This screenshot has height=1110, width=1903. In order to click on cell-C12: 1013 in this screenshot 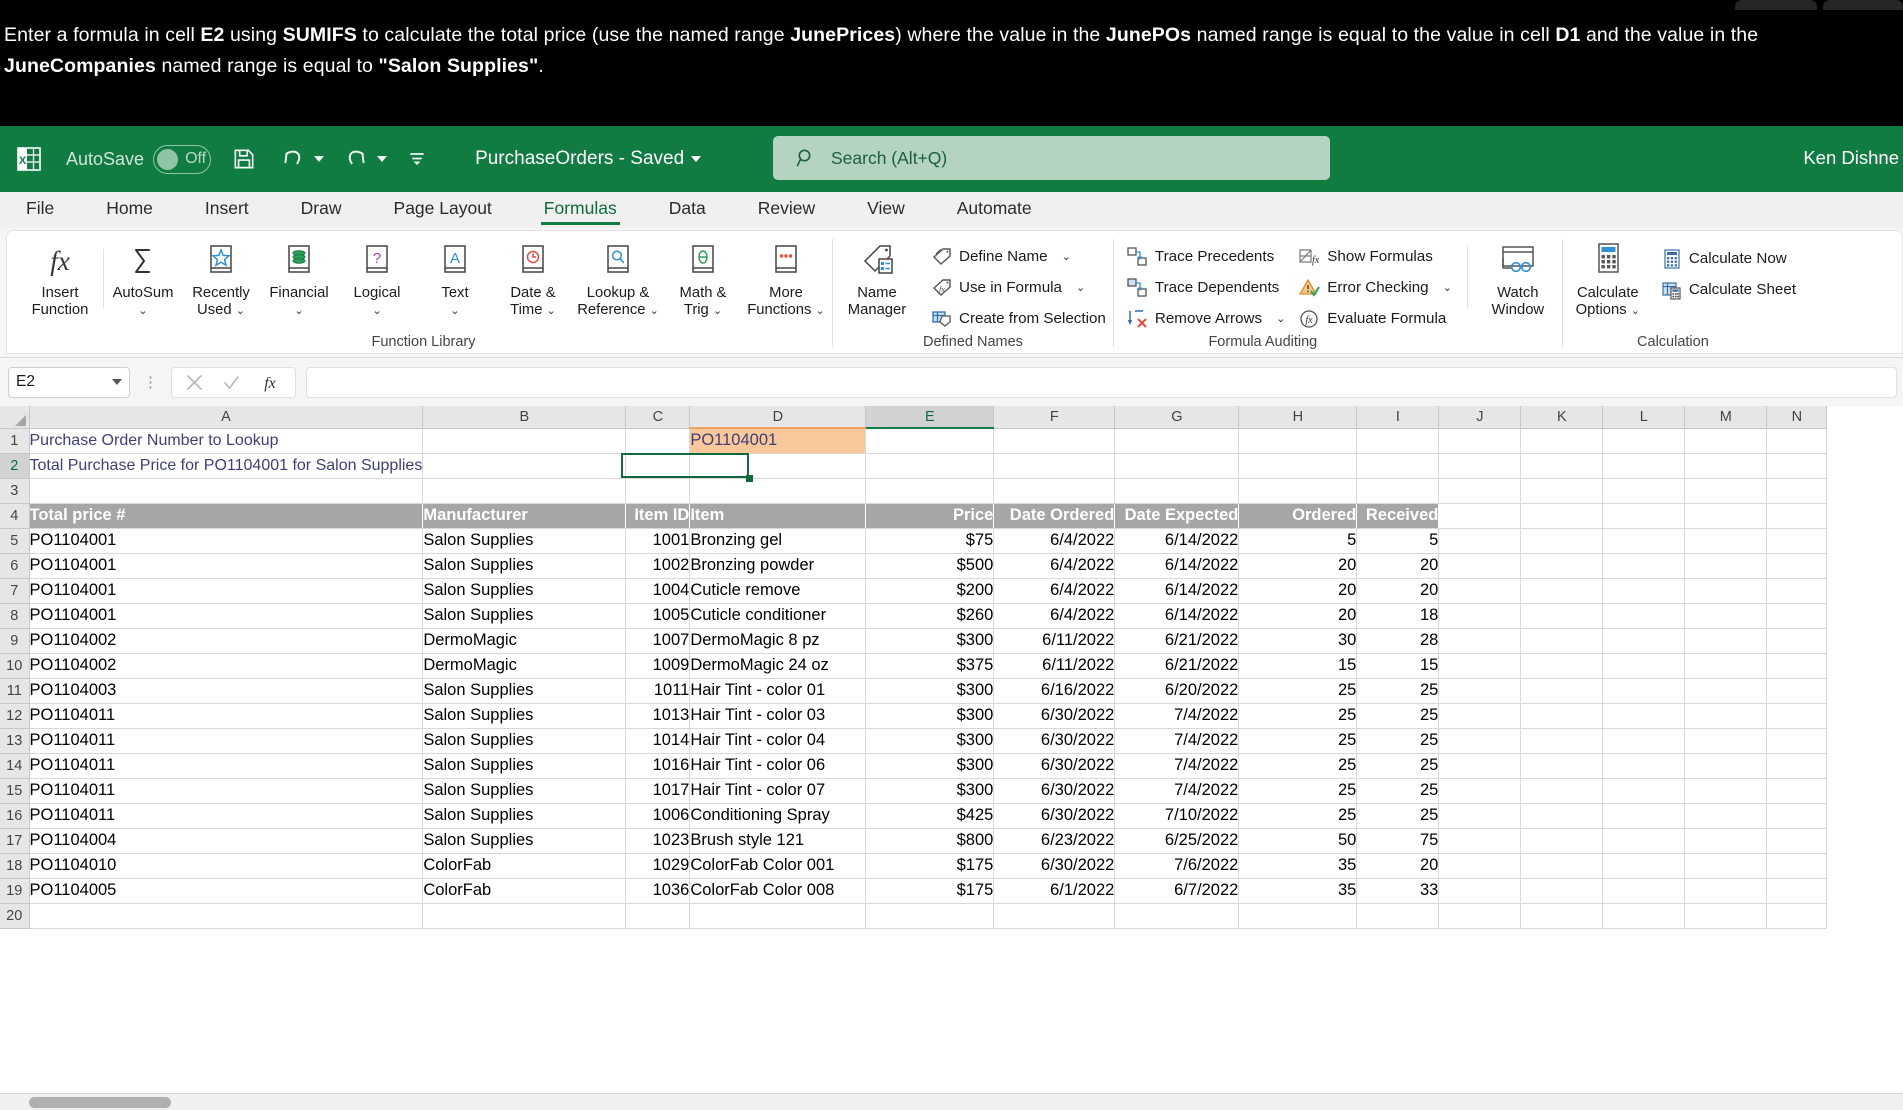, I will do `click(658, 716)`.